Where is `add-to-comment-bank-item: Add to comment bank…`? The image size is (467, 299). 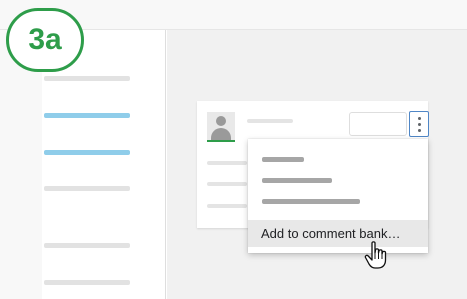 add-to-comment-bank-item: Add to comment bank… is located at coordinates (338, 233).